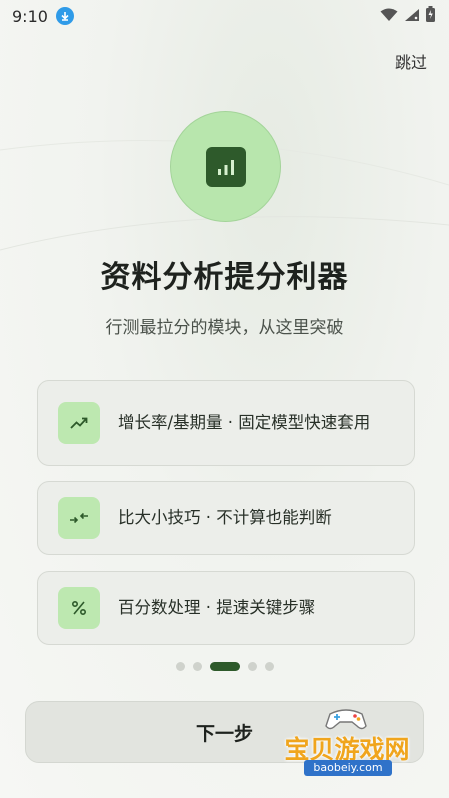 The image size is (449, 798). I want to click on bar-chart-icon, so click(225, 166).